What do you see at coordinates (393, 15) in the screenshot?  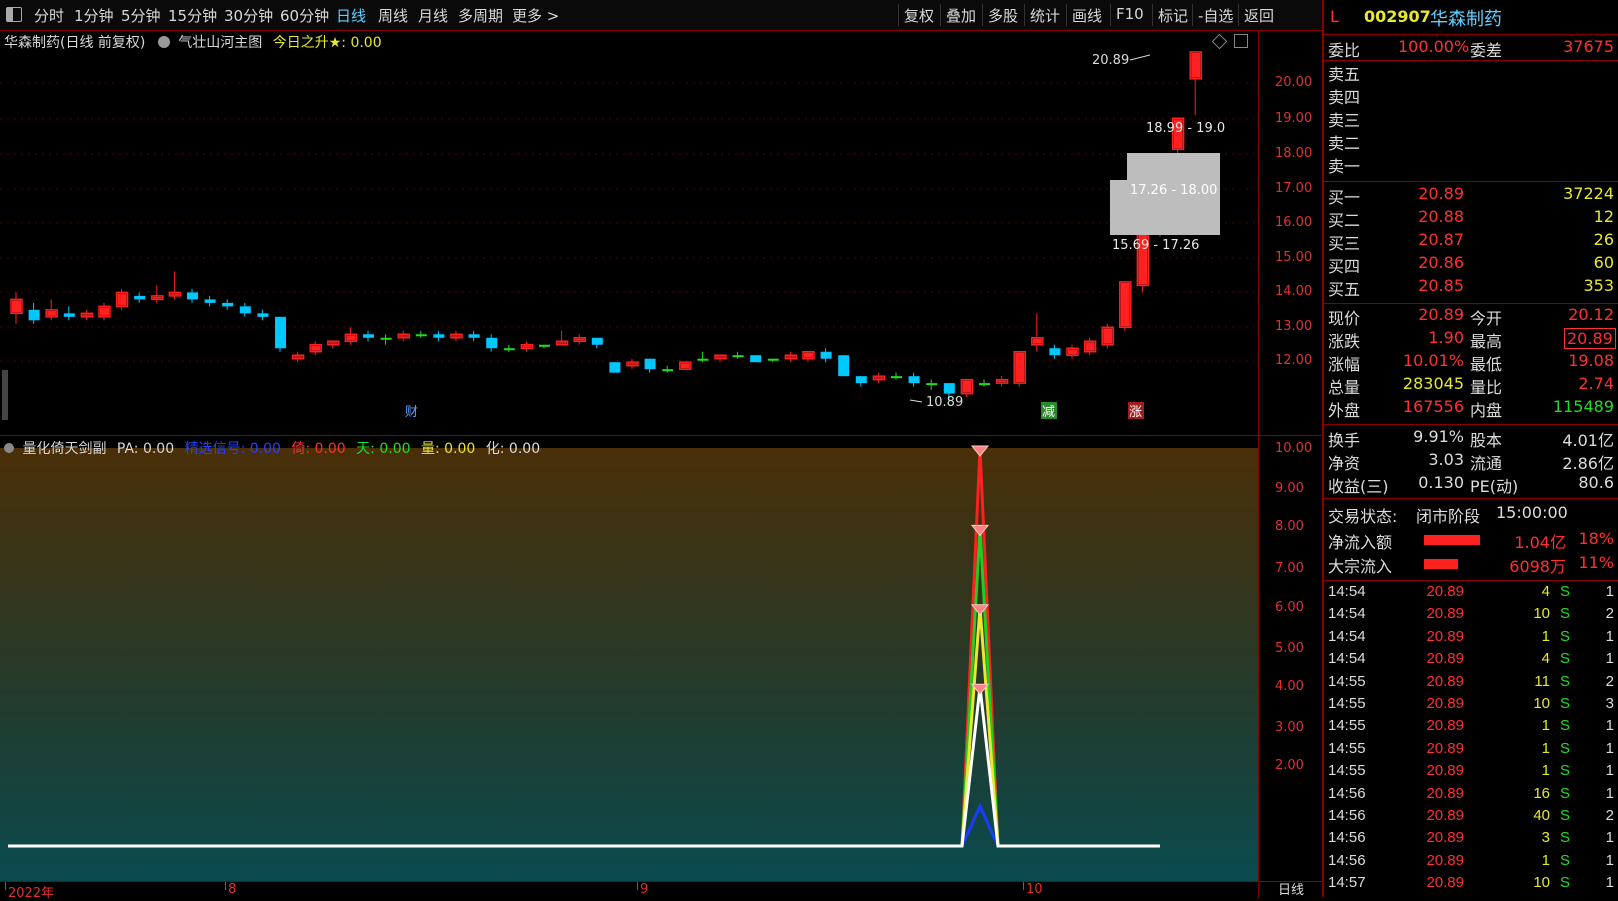 I see `tab-7: 周线` at bounding box center [393, 15].